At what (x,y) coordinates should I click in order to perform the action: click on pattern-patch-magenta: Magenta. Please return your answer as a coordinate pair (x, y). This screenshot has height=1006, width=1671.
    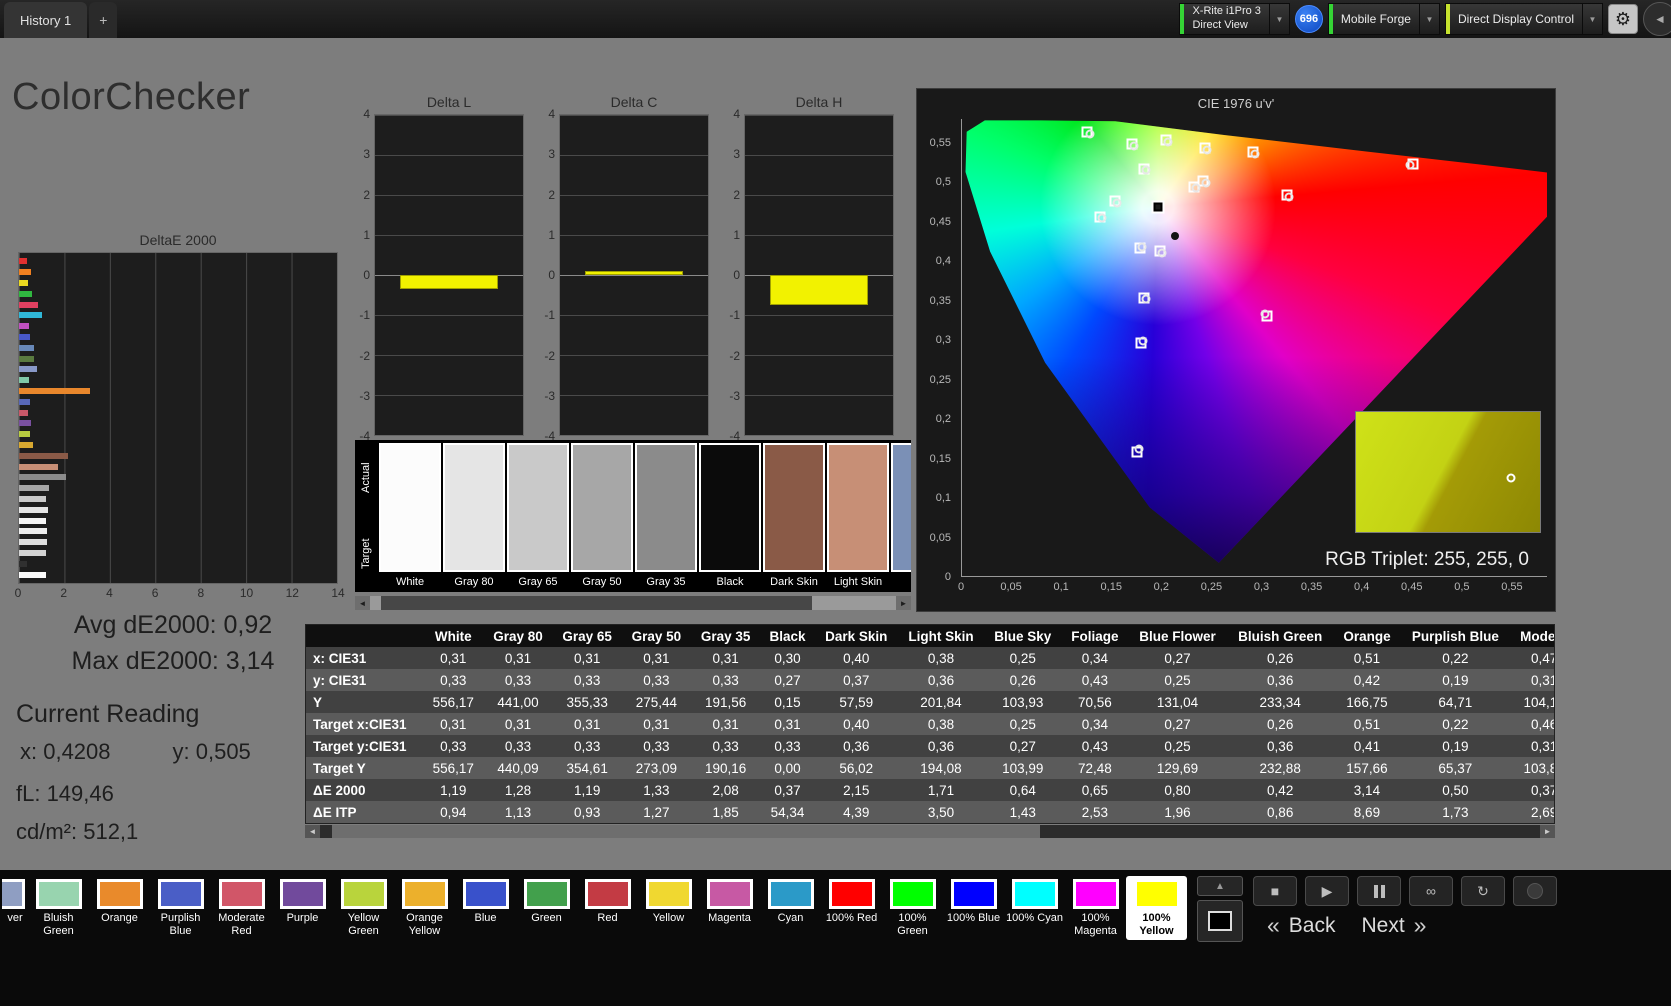
    Looking at the image, I should click on (729, 902).